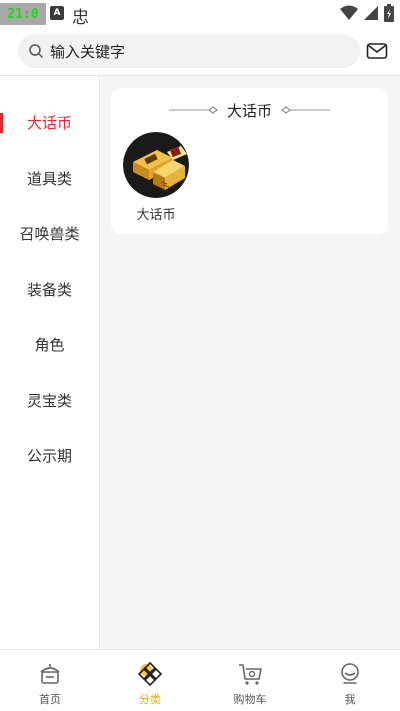  I want to click on nav-profile: 我, so click(350, 680).